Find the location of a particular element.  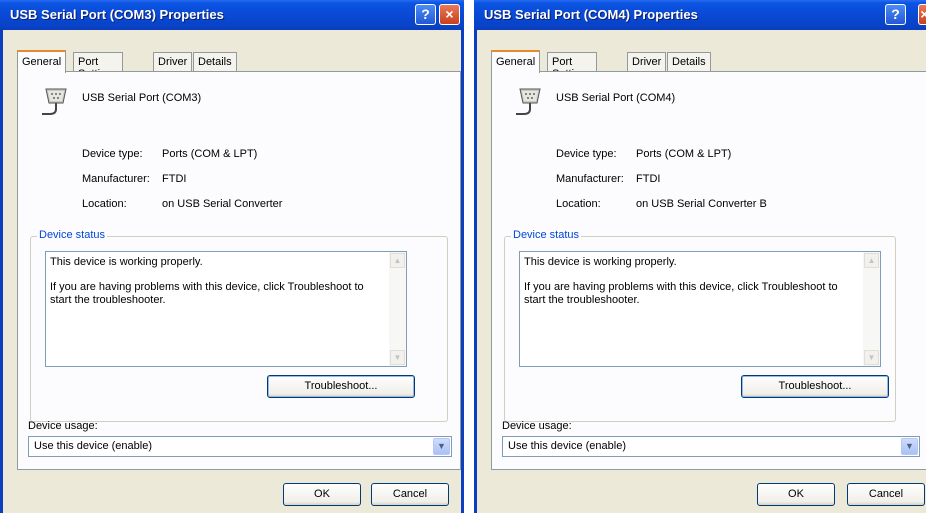

location-value: on USB Serial Converter is located at coordinates (222, 204).